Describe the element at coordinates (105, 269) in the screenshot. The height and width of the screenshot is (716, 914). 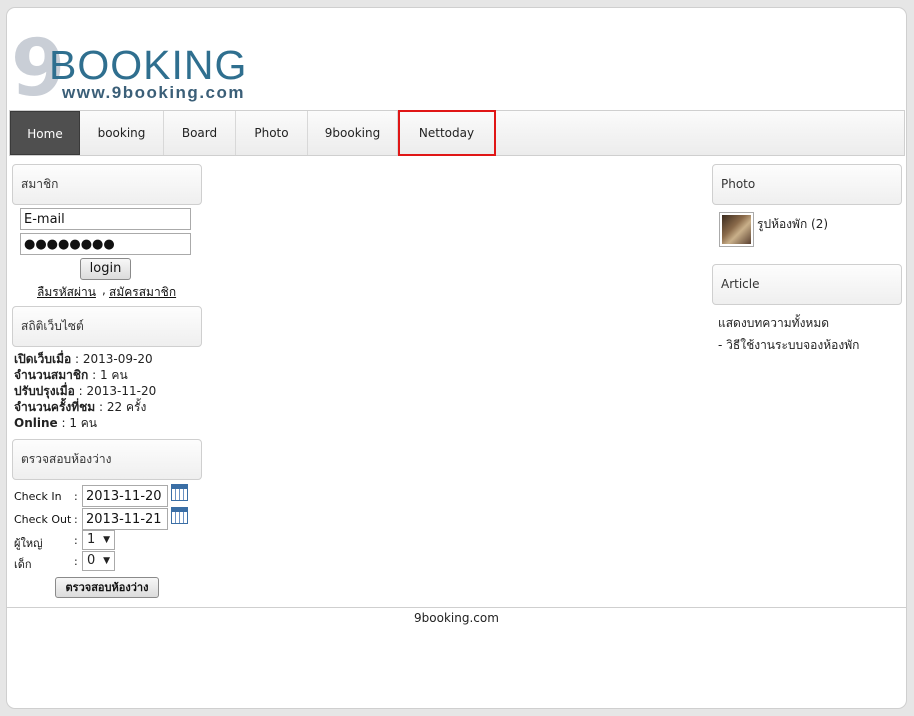
I see `login-button: login` at that location.